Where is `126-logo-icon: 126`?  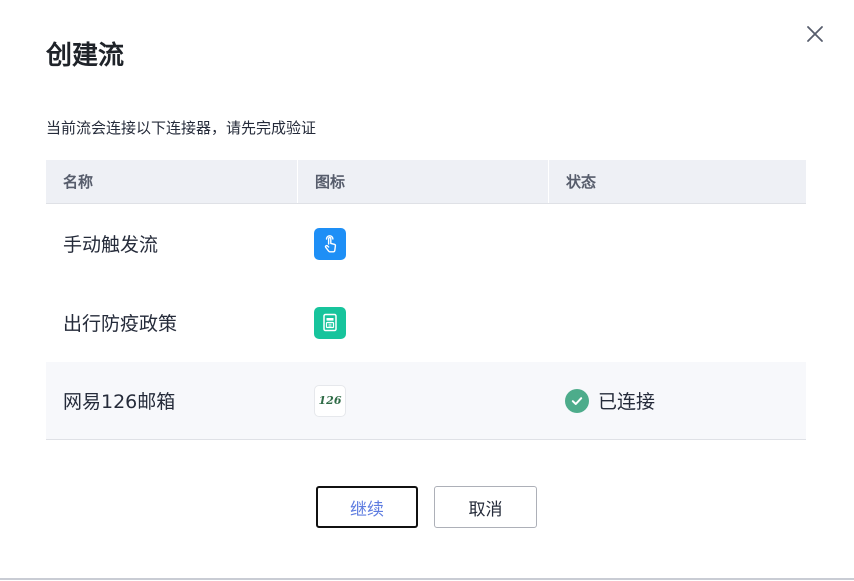
126-logo-icon: 126 is located at coordinates (330, 400).